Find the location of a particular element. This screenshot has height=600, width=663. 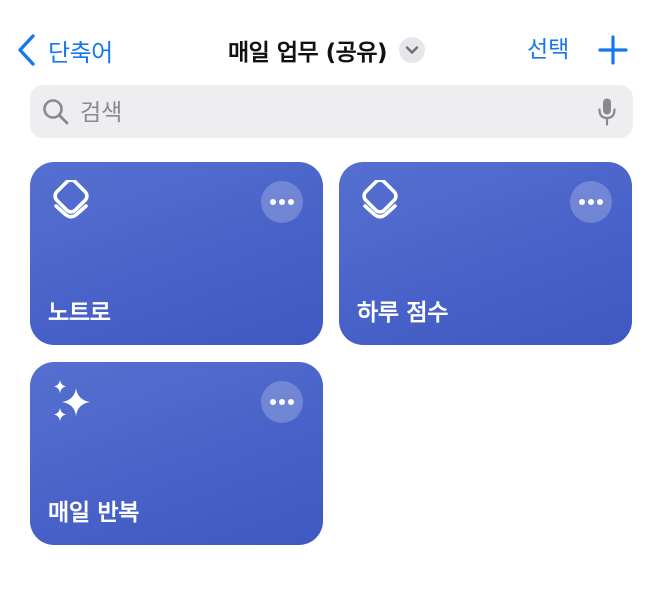

shortcut-label: 매일 반복 is located at coordinates (94, 513).